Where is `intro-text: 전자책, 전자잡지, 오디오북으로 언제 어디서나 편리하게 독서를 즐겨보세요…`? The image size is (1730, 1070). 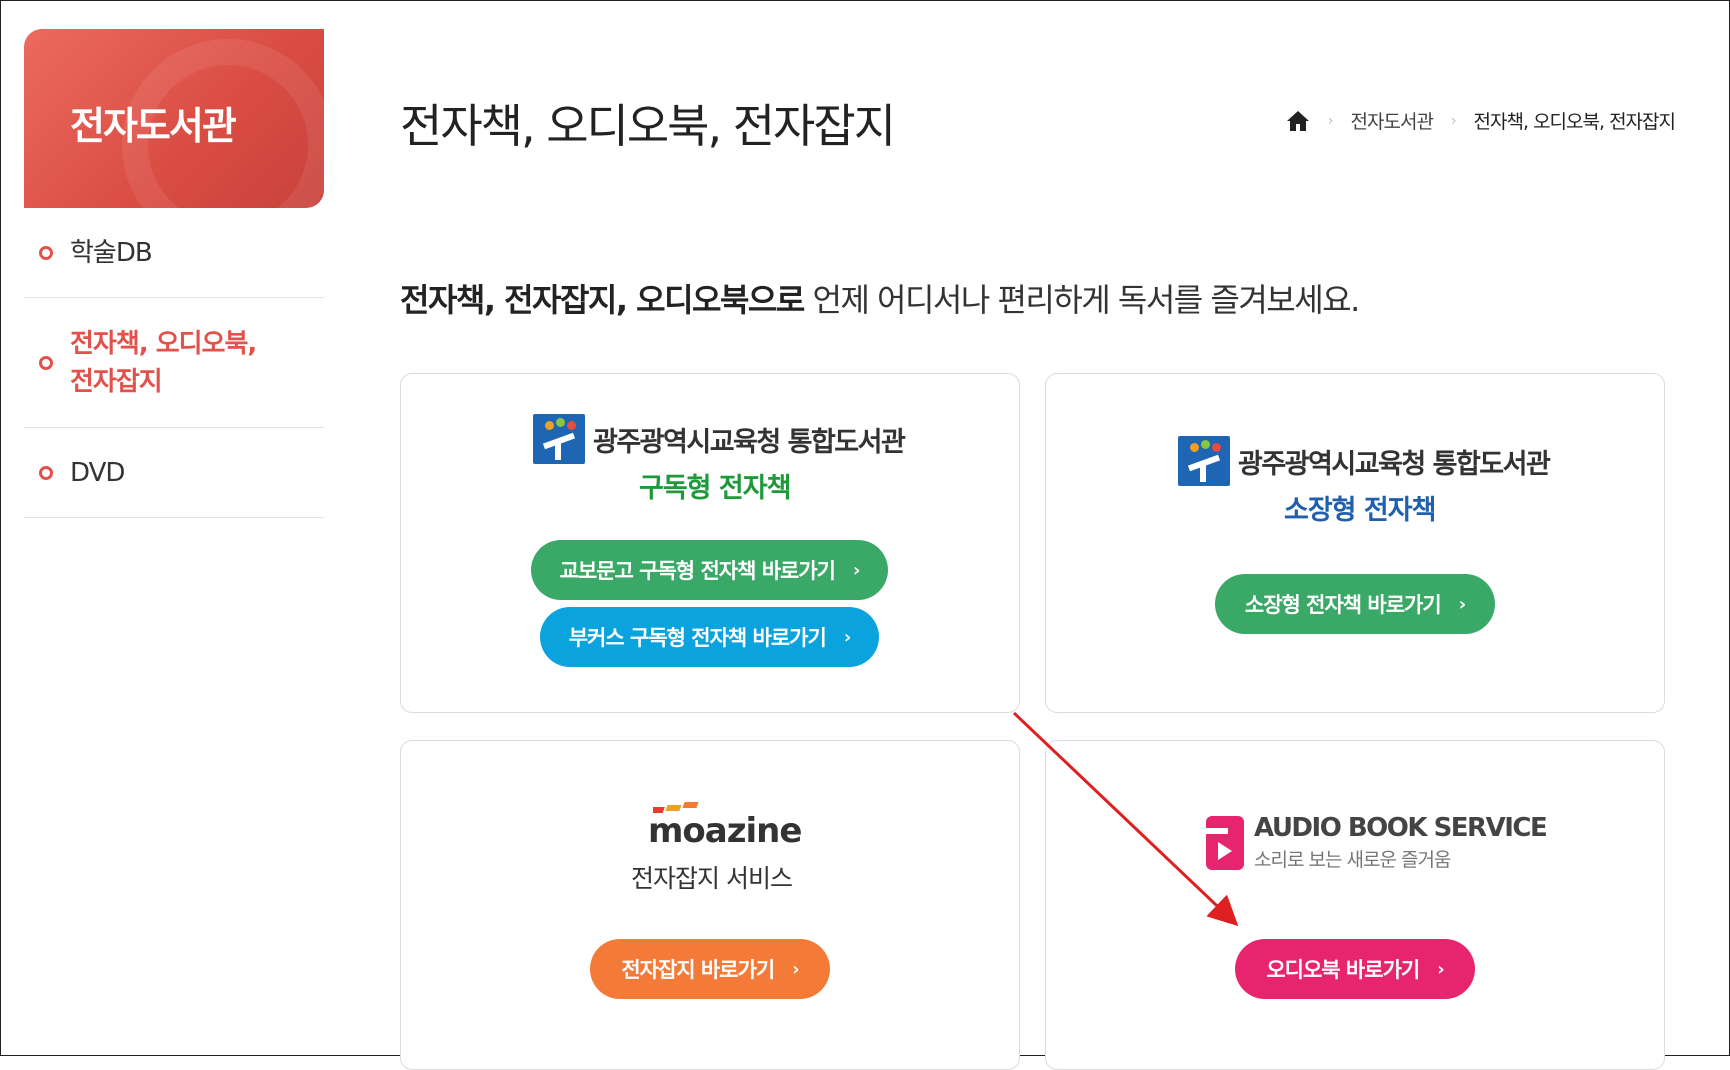 intro-text: 전자책, 전자잡지, 오디오북으로 언제 어디서나 편리하게 독서를 즐겨보세요… is located at coordinates (880, 298).